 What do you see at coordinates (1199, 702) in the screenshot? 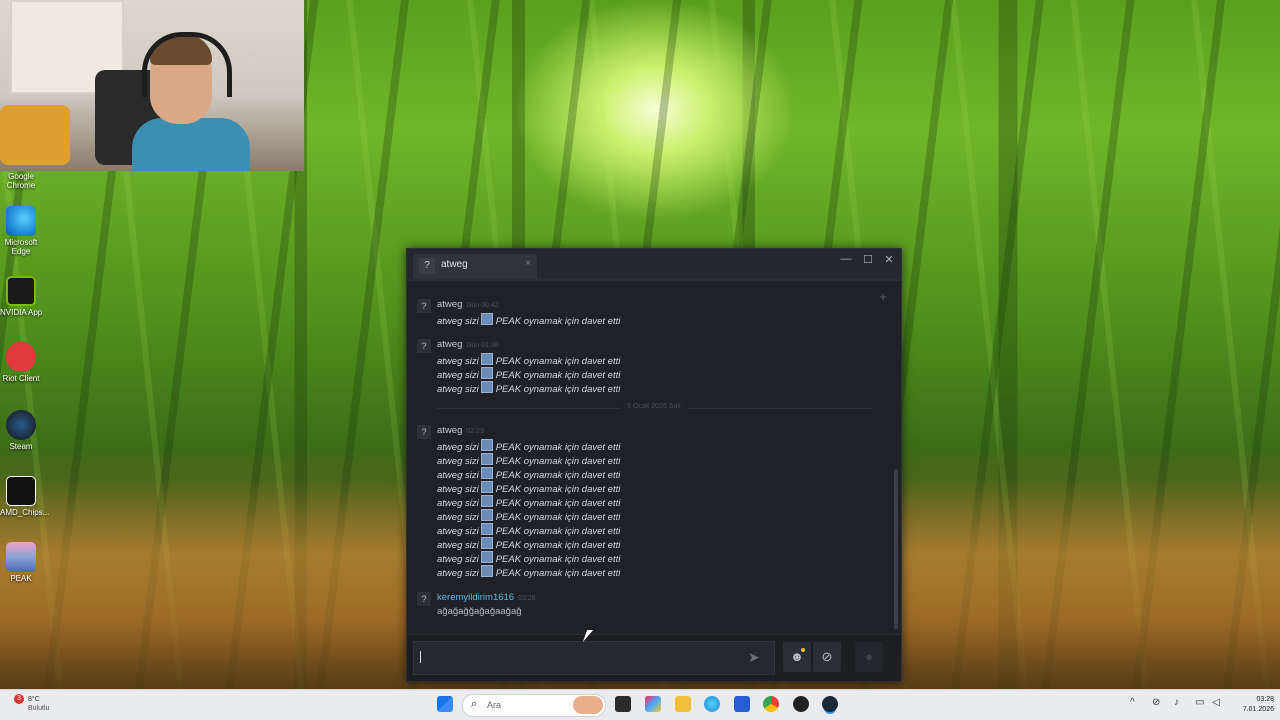
I see `display-icon: ▭` at bounding box center [1199, 702].